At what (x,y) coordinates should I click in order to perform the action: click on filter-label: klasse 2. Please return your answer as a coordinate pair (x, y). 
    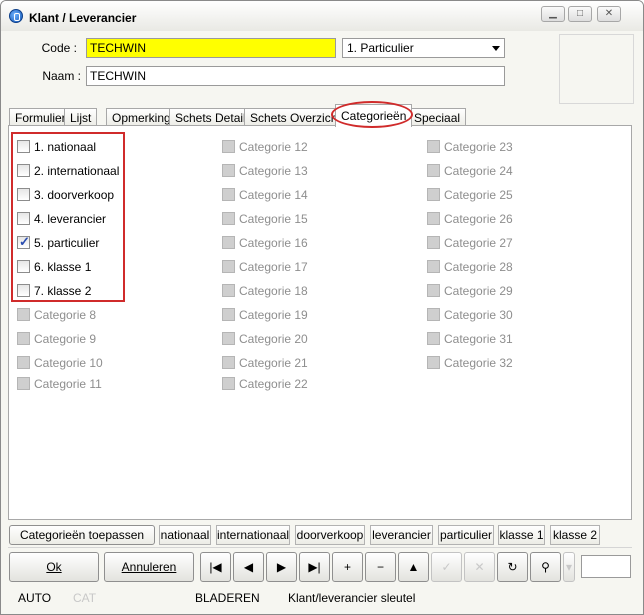
    Looking at the image, I should click on (575, 535).